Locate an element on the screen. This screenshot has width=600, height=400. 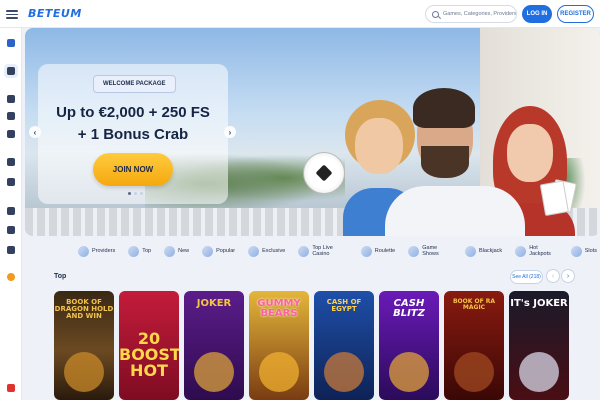
category-label: Slots is located at coordinates (590, 251).